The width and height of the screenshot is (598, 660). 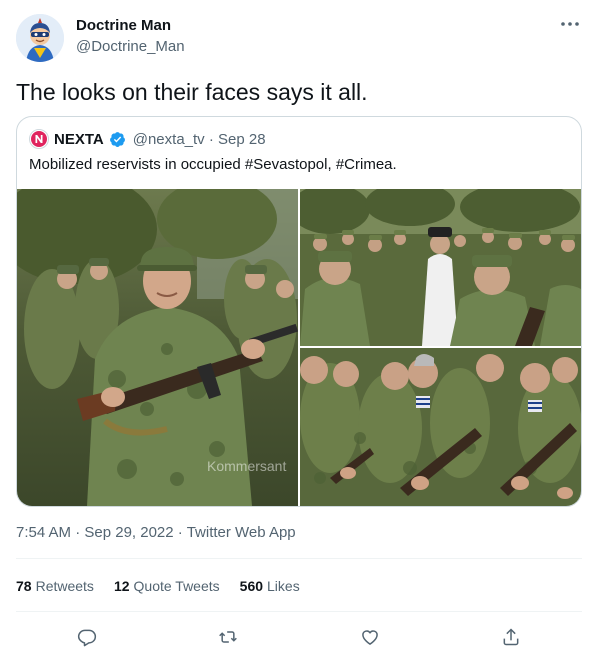 I want to click on engagement-stats: 78 Retweets 12 Quote Tweets 560 Likes, so click(x=158, y=586).